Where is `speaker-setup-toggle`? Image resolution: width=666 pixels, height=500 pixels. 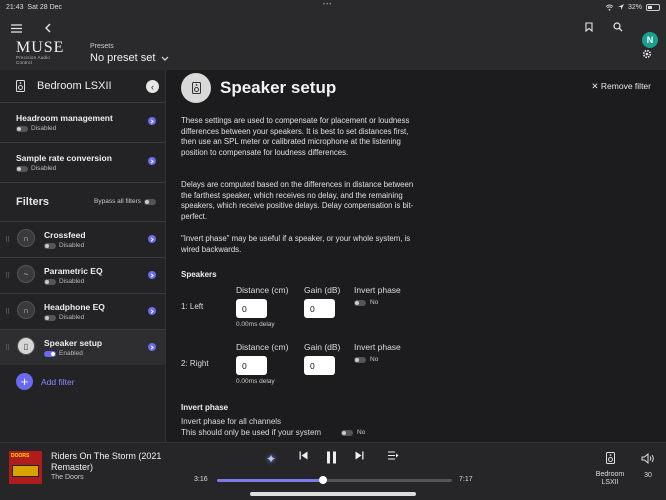
speaker-setup-toggle is located at coordinates (50, 353).